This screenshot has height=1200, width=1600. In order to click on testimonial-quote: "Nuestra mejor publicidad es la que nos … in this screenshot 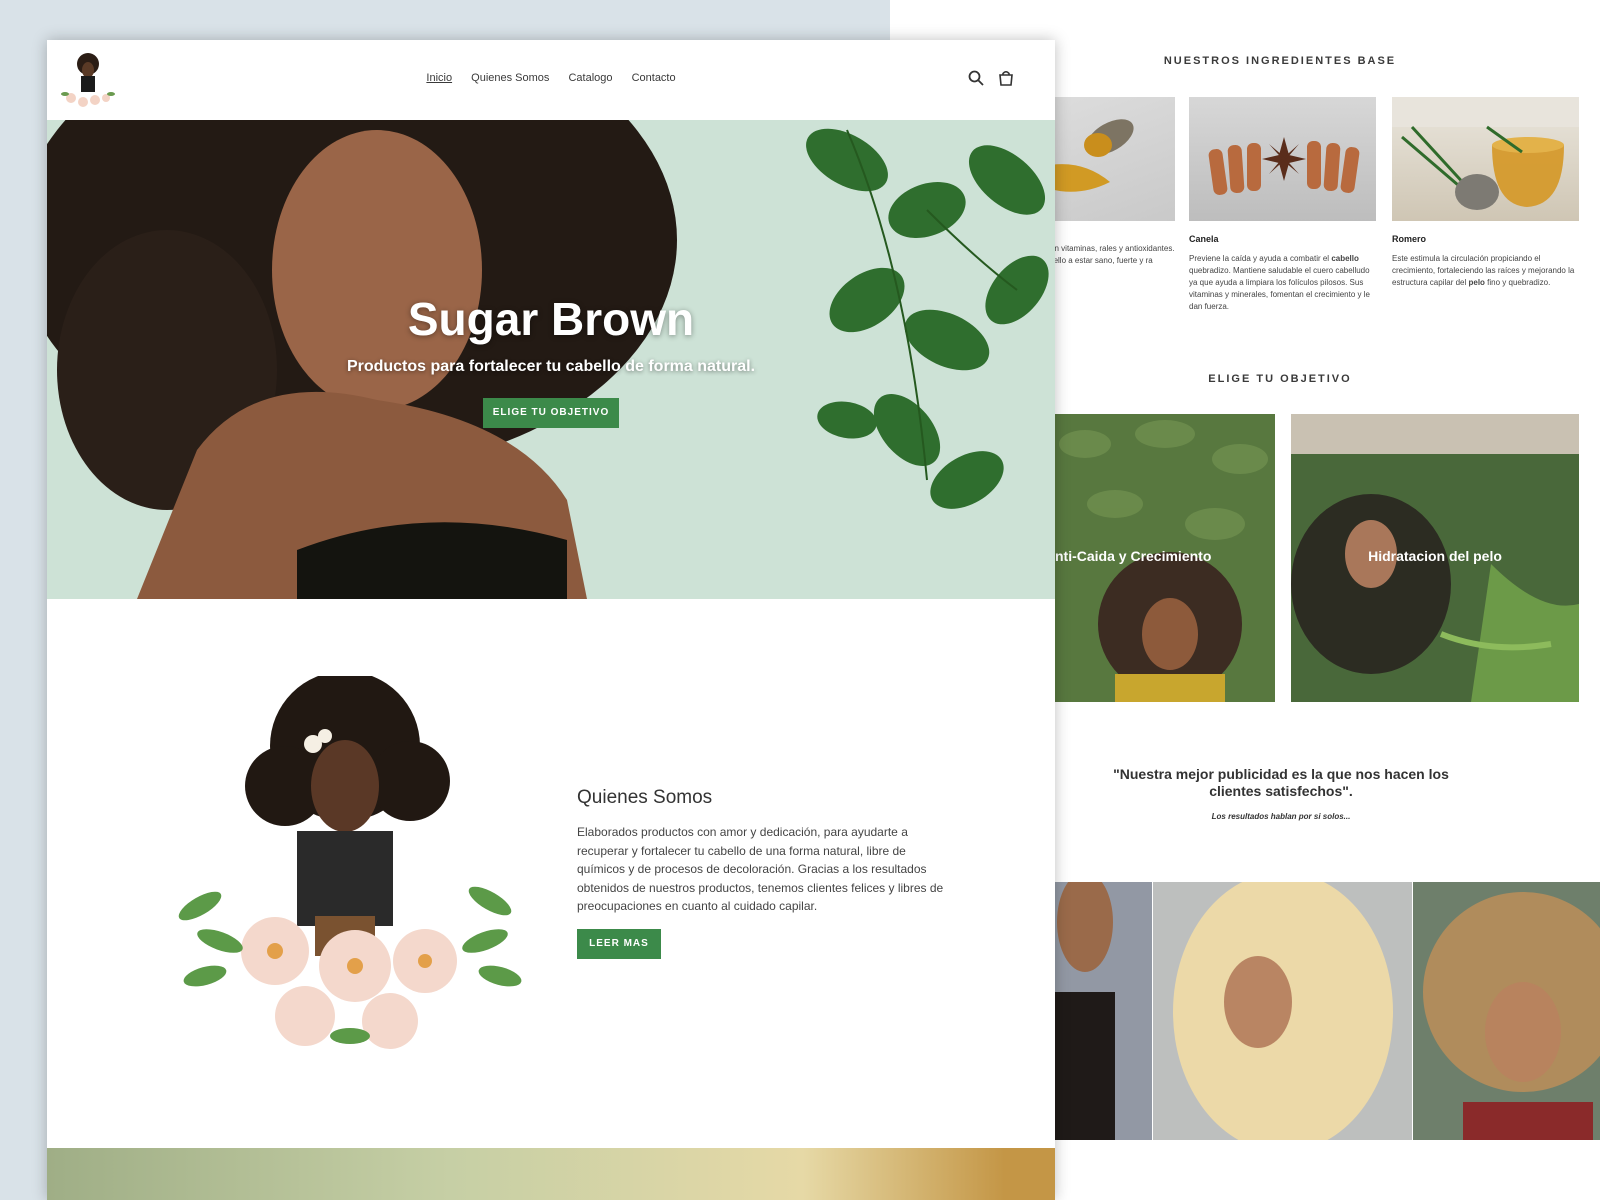, I will do `click(1281, 782)`.